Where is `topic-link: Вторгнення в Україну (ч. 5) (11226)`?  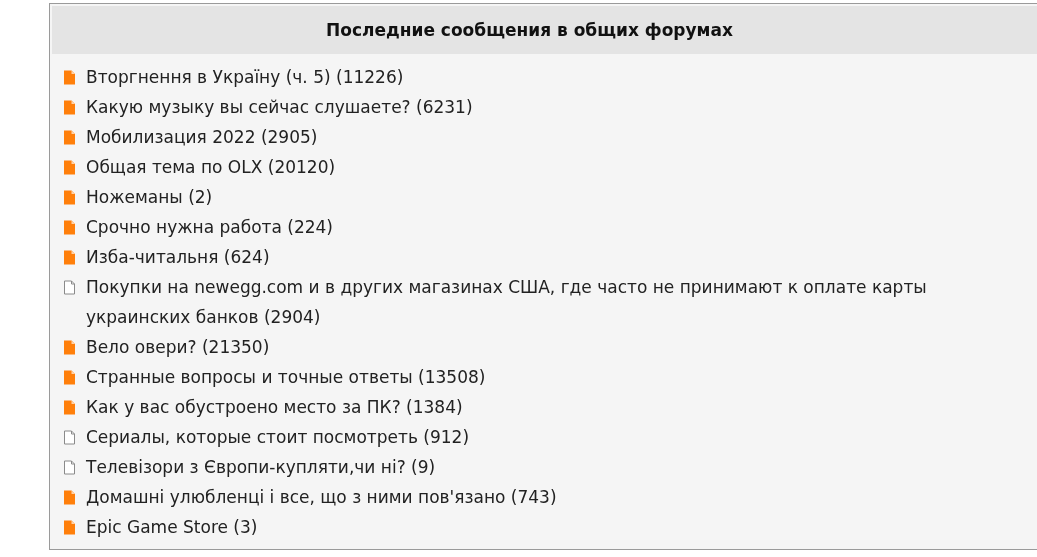 topic-link: Вторгнення в Україну (ч. 5) (11226) is located at coordinates (245, 77).